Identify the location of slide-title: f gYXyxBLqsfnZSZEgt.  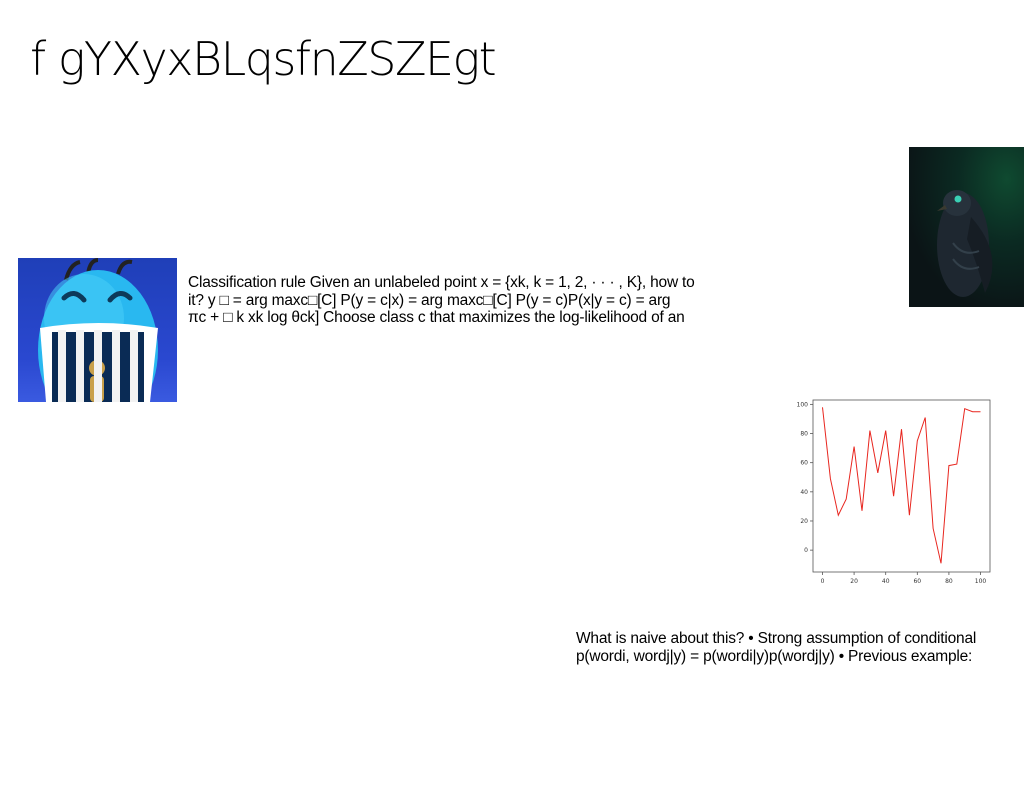
(263, 59).